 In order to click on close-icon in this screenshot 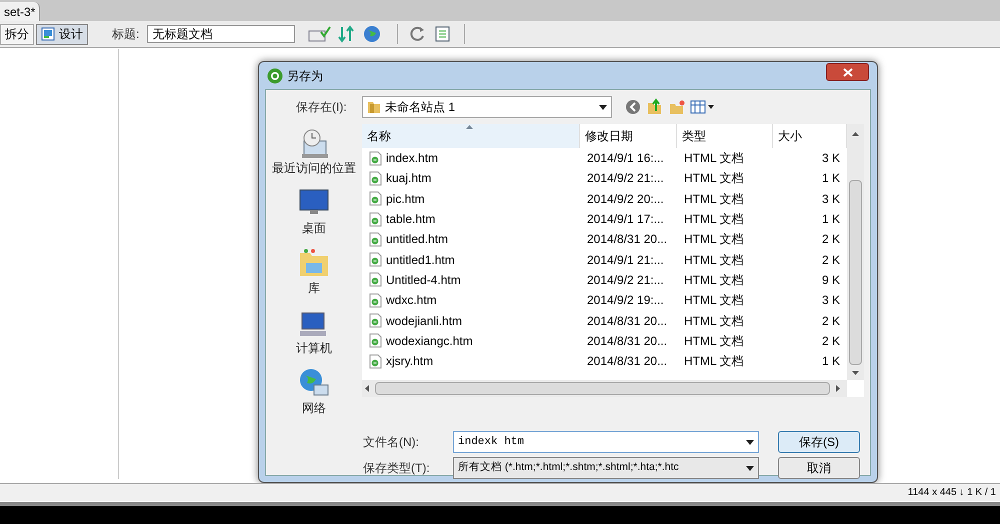, I will do `click(847, 72)`.